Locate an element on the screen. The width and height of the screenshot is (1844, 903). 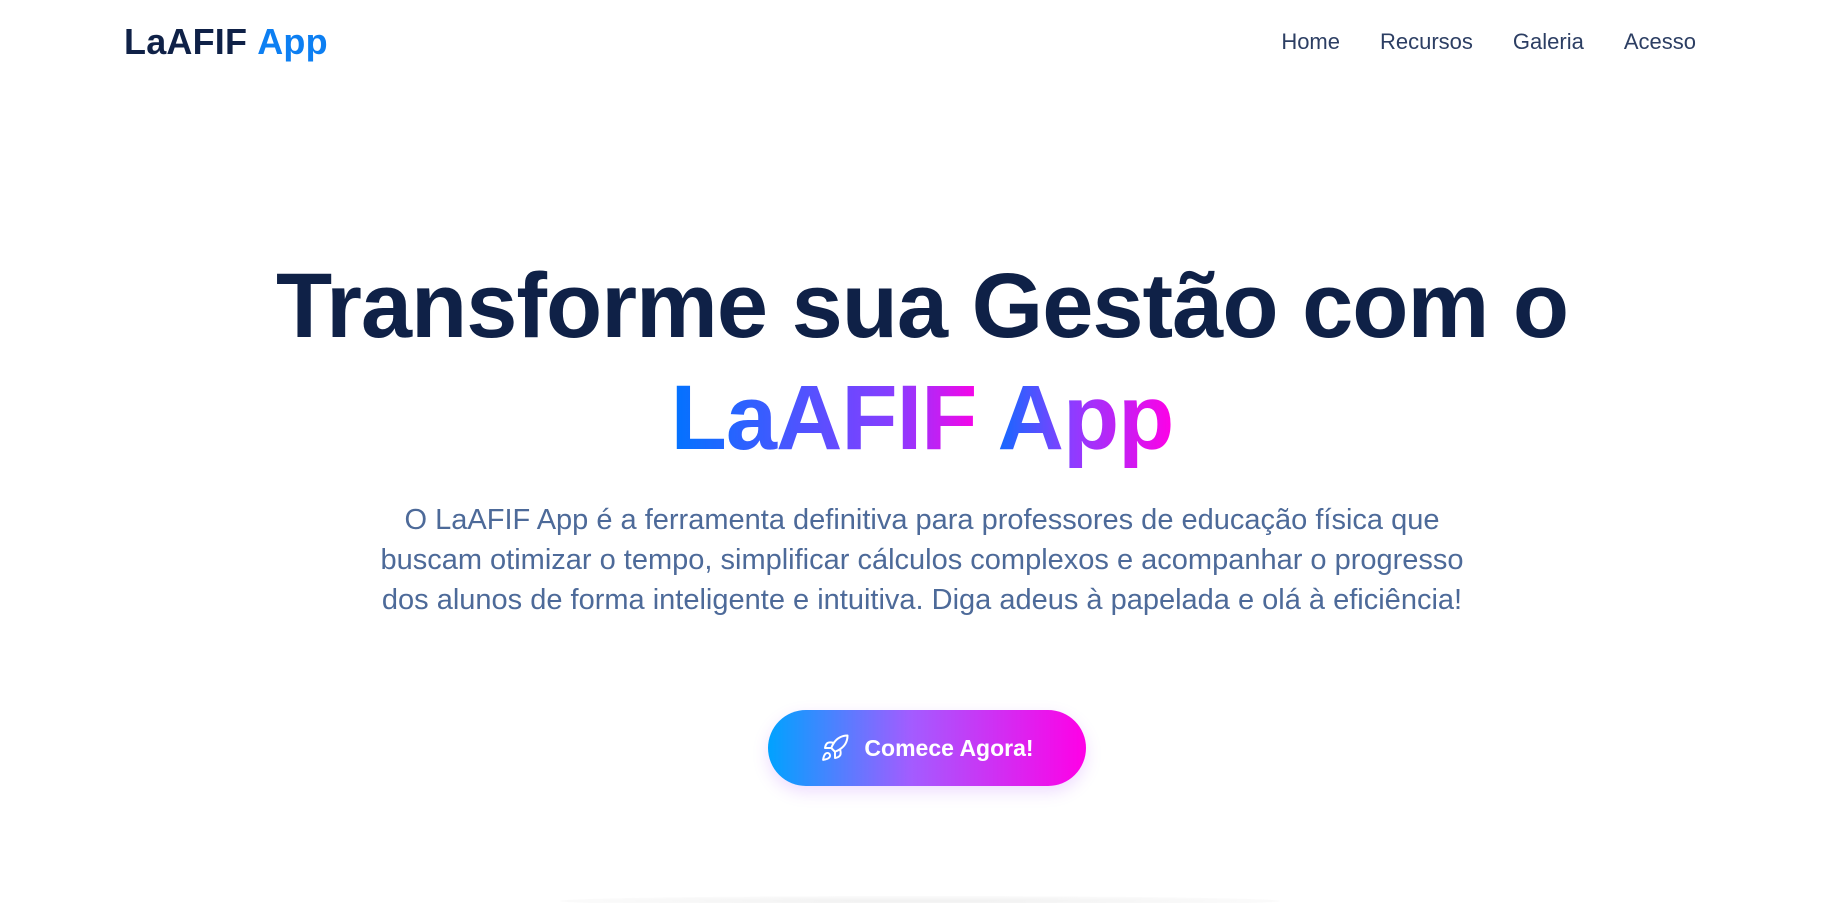
cta-button: Comece Agora! is located at coordinates (927, 748).